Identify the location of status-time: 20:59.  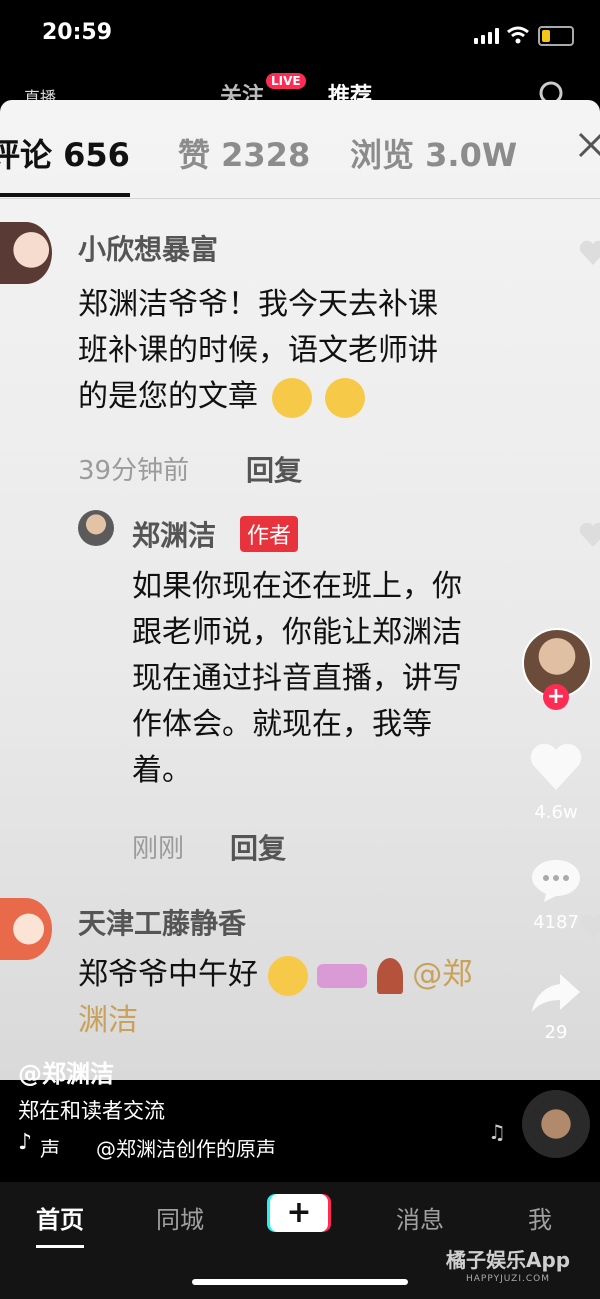
(77, 32).